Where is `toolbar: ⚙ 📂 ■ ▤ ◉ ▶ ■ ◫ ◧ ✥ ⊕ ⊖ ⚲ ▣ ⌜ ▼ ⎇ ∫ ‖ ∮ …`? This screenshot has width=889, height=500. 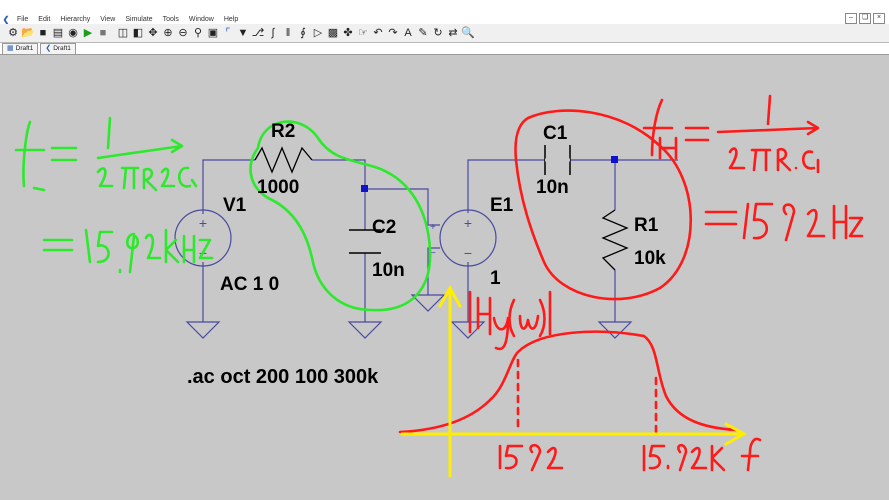 toolbar: ⚙ 📂 ■ ▤ ◉ ▶ ■ ◫ ◧ ✥ ⊕ ⊖ ⚲ ▣ ⌜ ▼ ⎇ ∫ ‖ ∮ … is located at coordinates (444, 33).